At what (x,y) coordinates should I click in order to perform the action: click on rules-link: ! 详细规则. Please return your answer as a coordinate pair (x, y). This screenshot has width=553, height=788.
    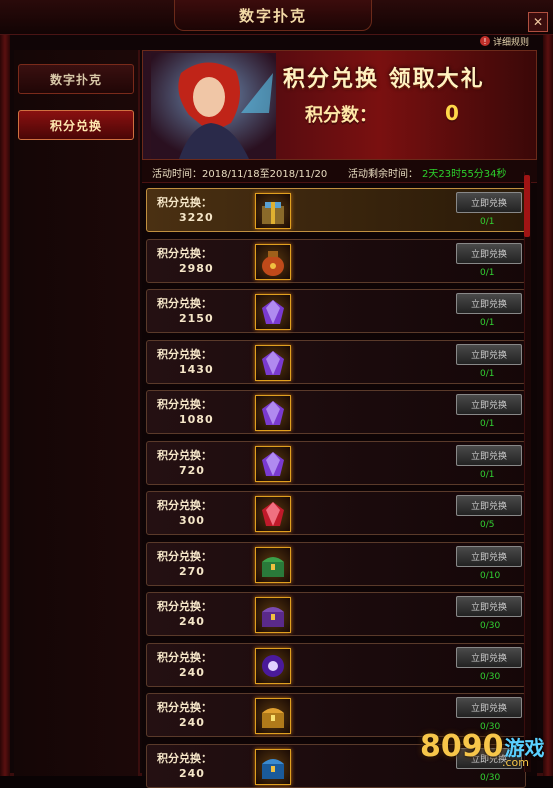
    Looking at the image, I should click on (504, 41).